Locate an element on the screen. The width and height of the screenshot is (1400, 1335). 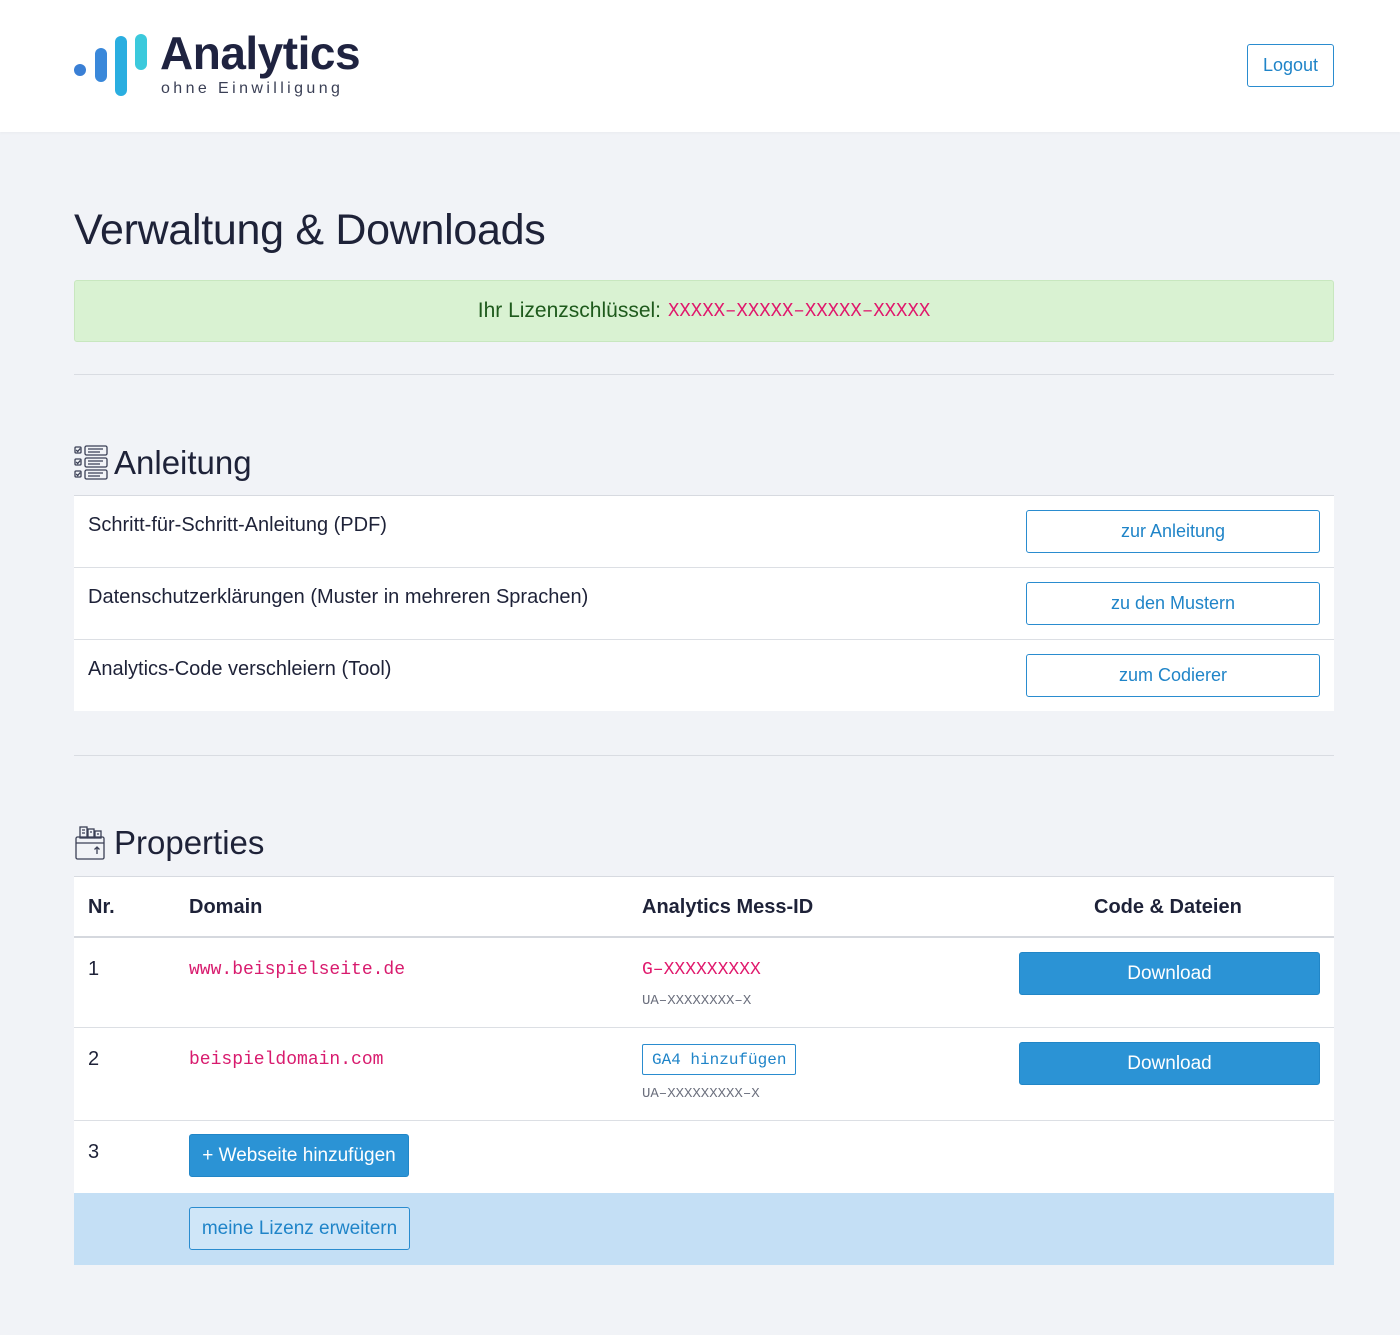
license-label: Ihr Lizenzschlüssel: is located at coordinates (569, 310).